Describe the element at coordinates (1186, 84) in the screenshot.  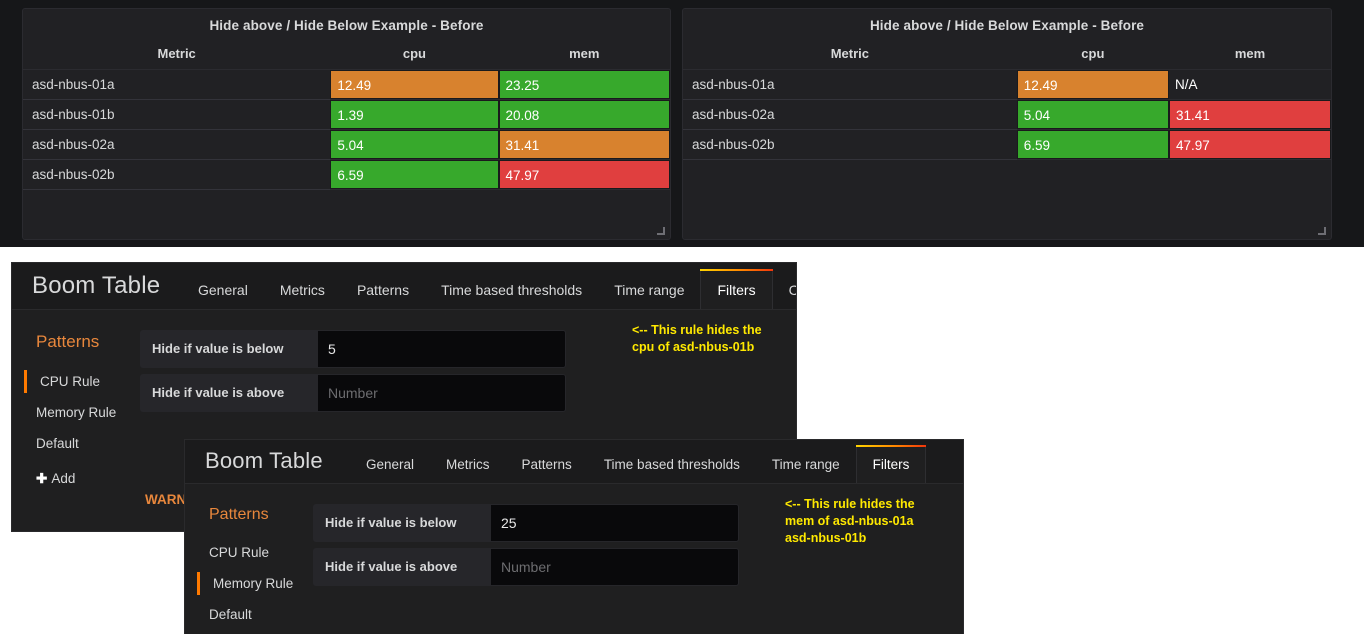
I see `cell-value-mem: N/A` at that location.